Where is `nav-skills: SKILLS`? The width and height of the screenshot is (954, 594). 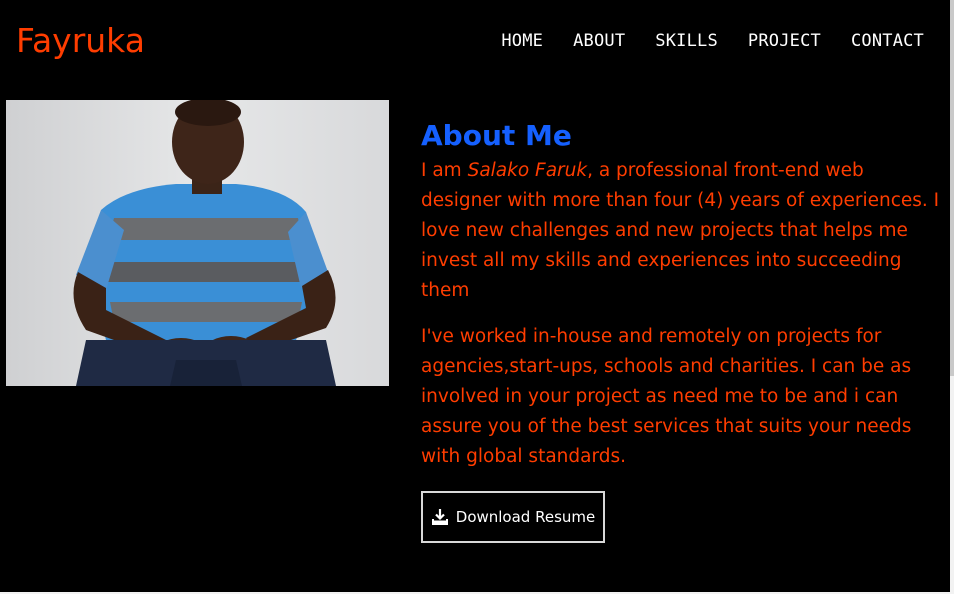 nav-skills: SKILLS is located at coordinates (686, 41).